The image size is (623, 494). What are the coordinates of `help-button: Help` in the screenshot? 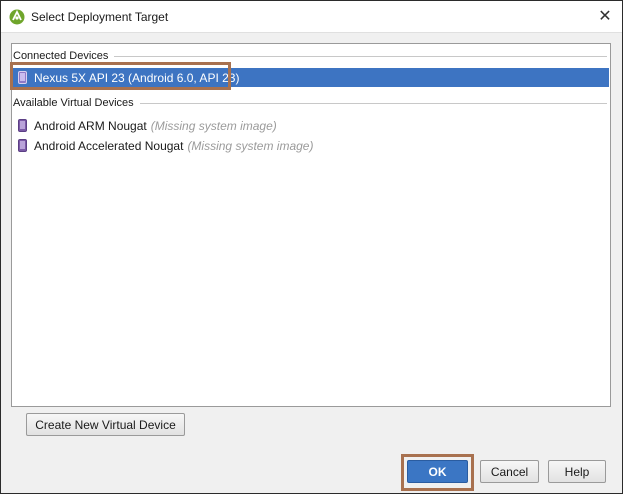 It's located at (577, 471).